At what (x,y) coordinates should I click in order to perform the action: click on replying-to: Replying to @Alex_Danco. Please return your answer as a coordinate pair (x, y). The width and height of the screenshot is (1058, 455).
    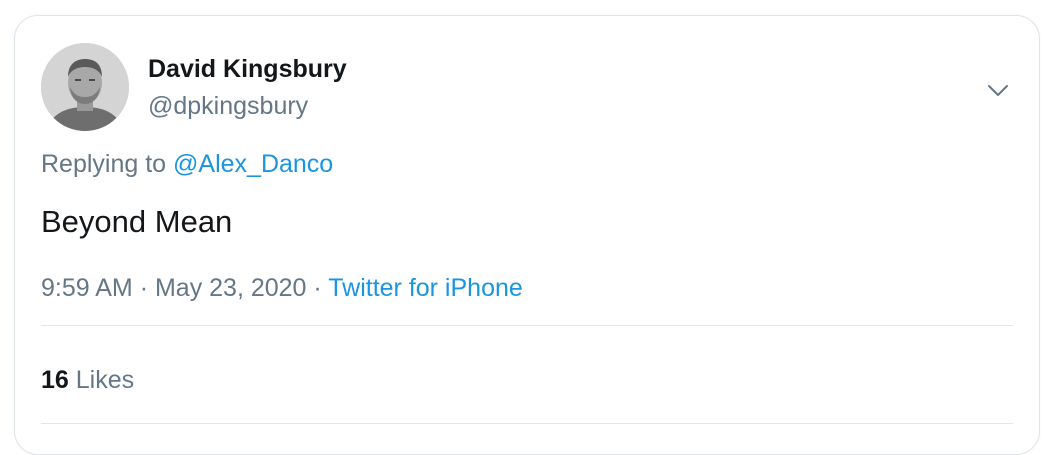
    Looking at the image, I should click on (187, 164).